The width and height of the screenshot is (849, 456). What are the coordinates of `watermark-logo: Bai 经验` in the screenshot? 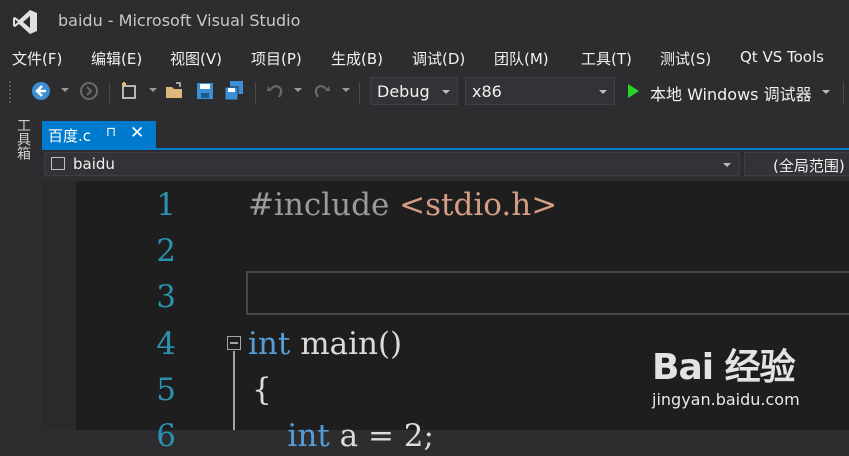 It's located at (724, 367).